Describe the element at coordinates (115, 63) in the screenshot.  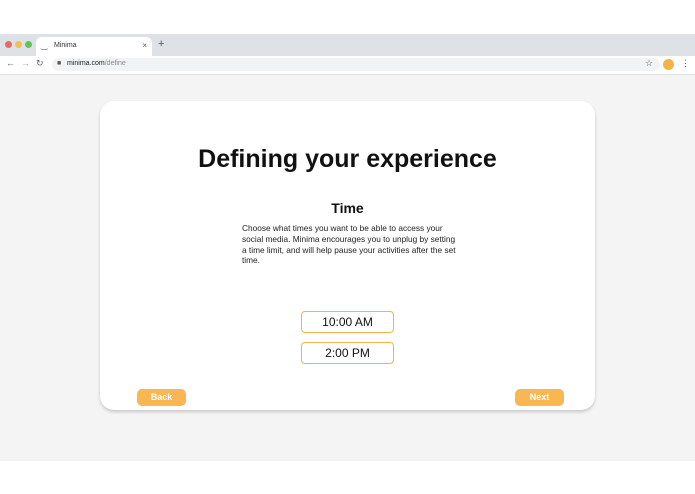
I see `url-path: /define` at that location.